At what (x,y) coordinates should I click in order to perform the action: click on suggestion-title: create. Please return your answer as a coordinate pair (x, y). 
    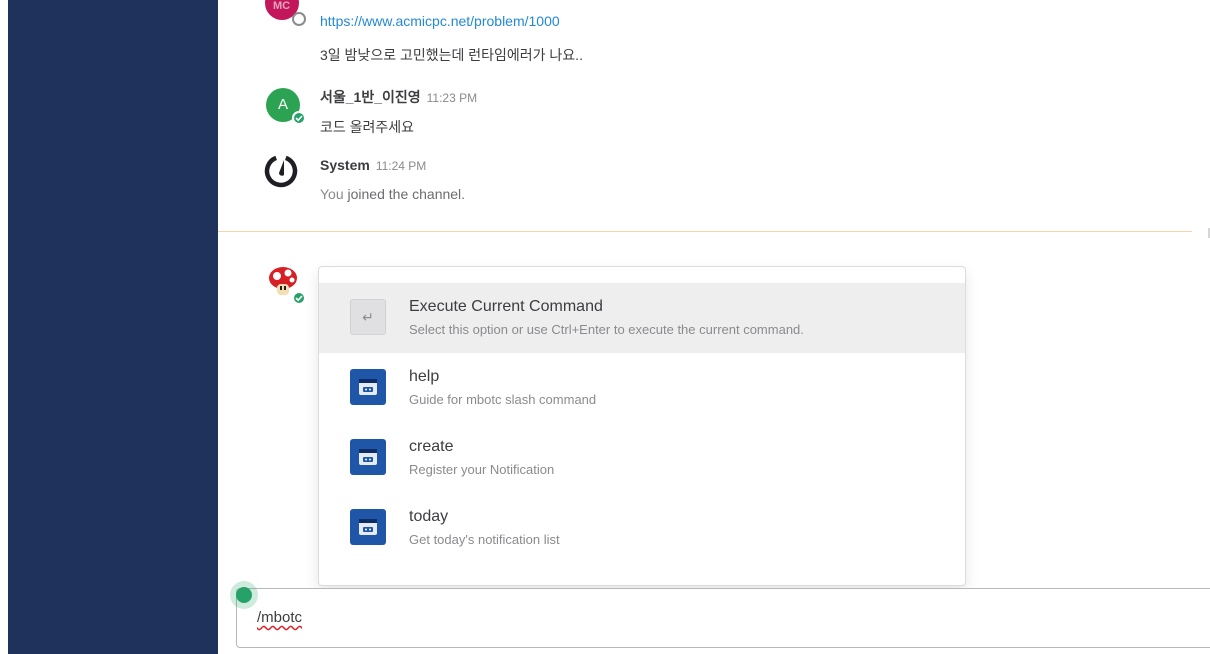
    Looking at the image, I should click on (431, 446).